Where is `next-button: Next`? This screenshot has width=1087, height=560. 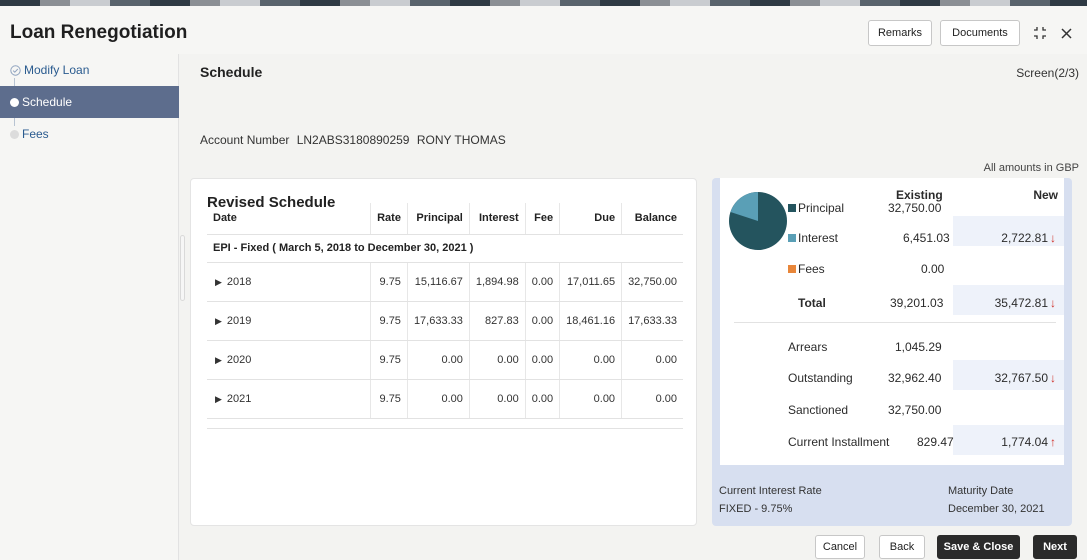
next-button: Next is located at coordinates (1055, 547).